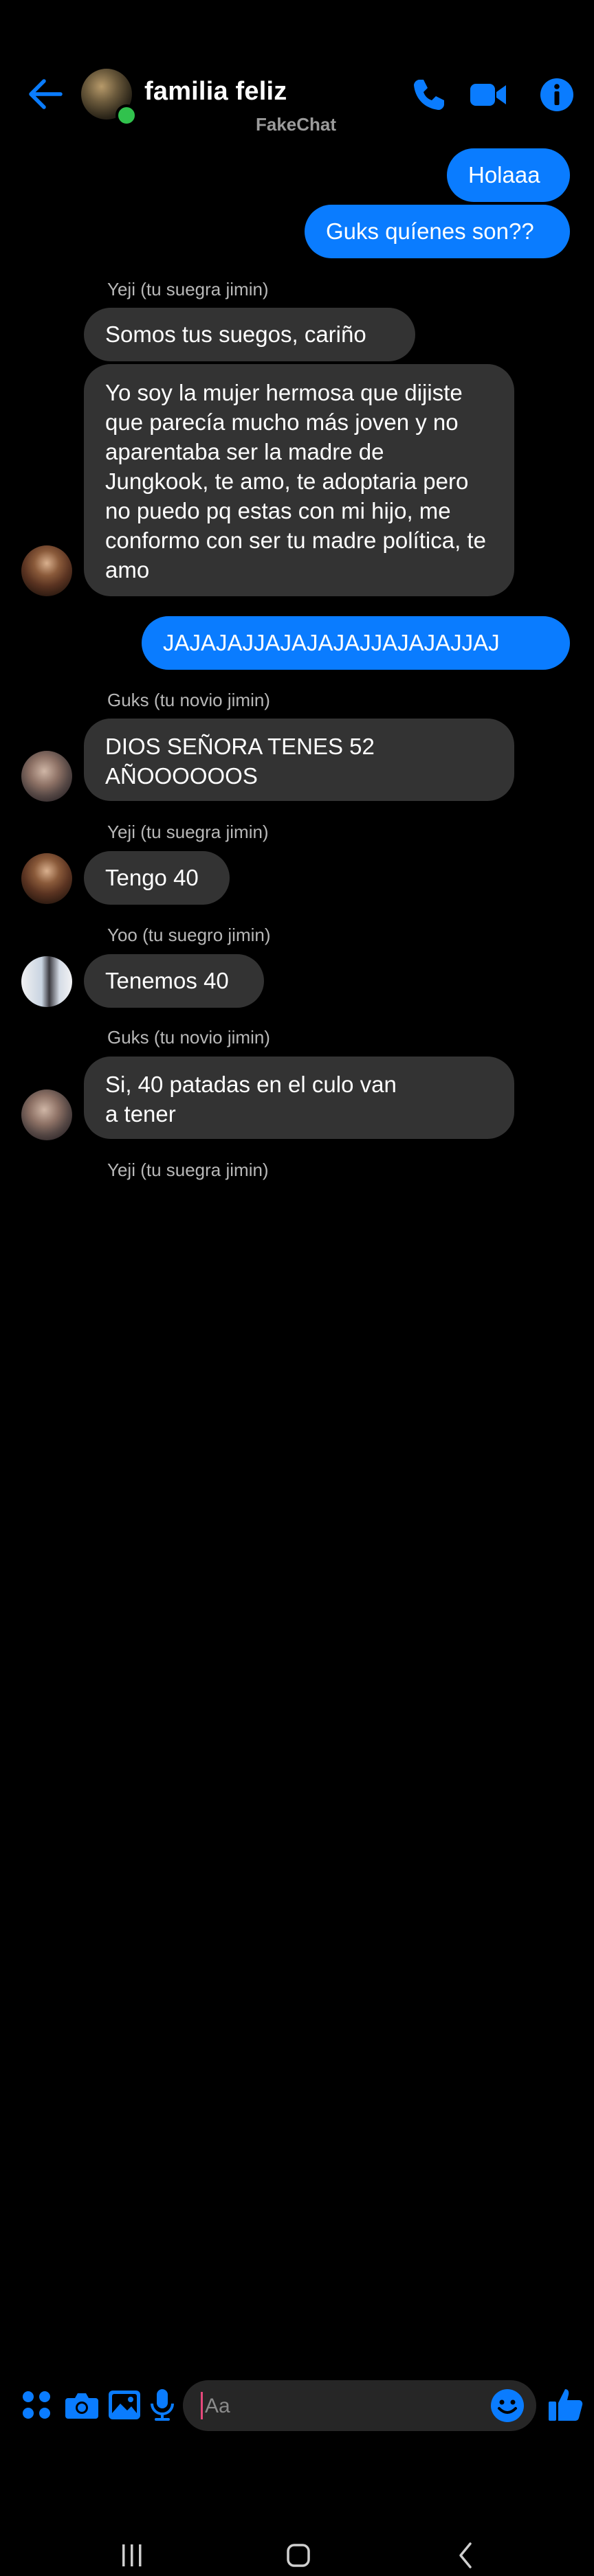 This screenshot has height=2576, width=594. Describe the element at coordinates (488, 95) in the screenshot. I see `video-camera-icon` at that location.